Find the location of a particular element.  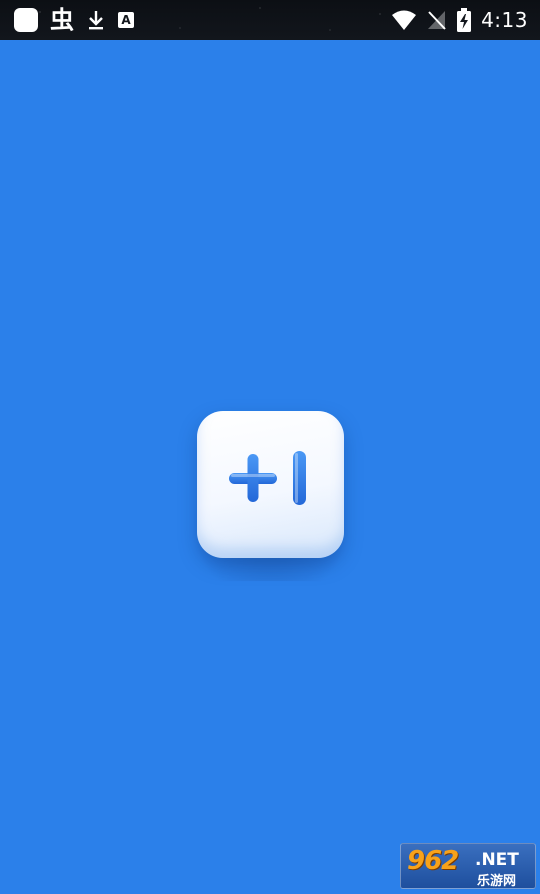

status-bar-right: 4:13 is located at coordinates (459, 20).